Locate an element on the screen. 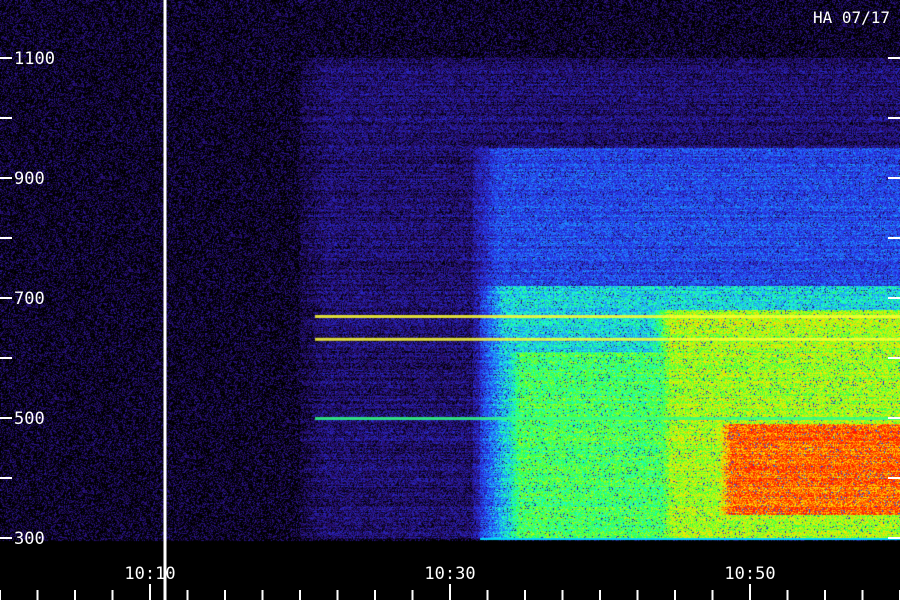 The height and width of the screenshot is (600, 900). chart-title: HA 07/17 is located at coordinates (851, 17).